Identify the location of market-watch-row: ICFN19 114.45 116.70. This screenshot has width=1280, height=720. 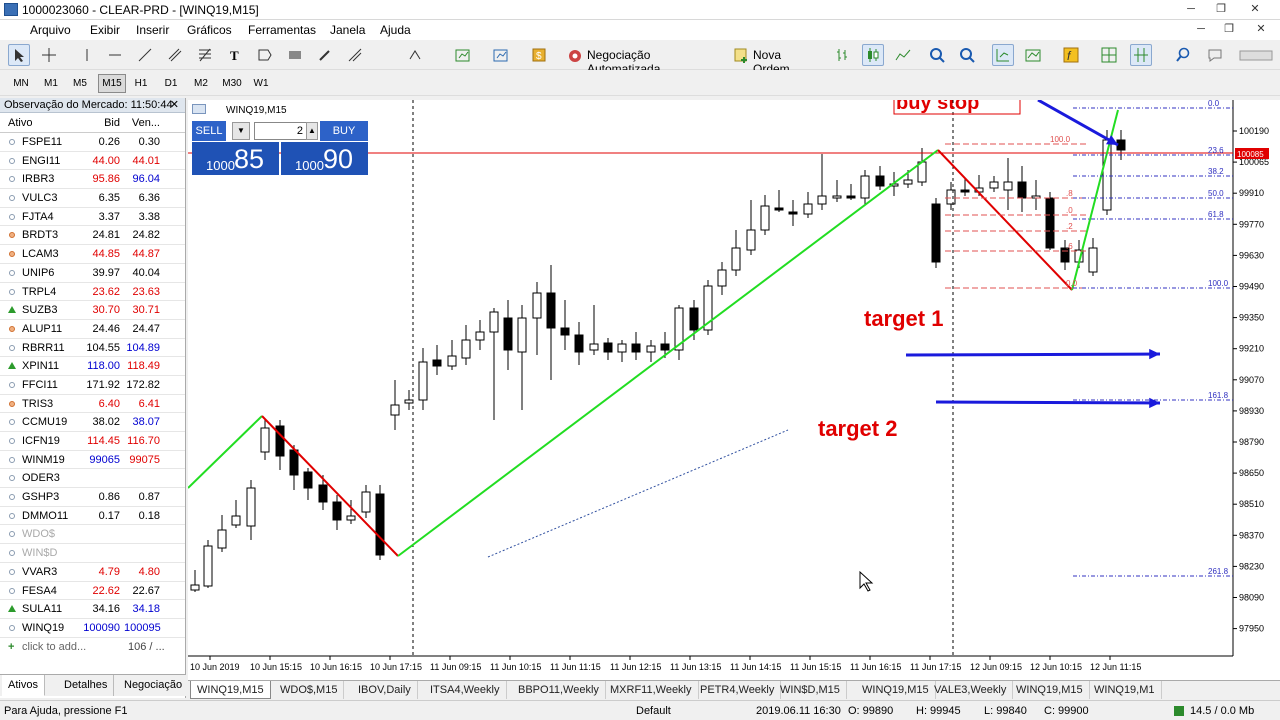
(92, 441).